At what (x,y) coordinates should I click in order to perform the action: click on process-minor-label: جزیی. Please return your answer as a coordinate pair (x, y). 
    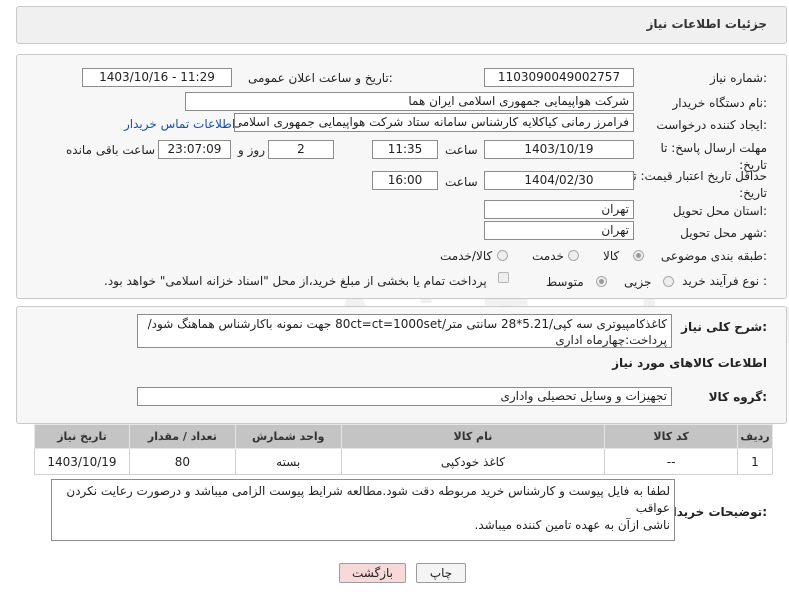
    Looking at the image, I should click on (638, 282).